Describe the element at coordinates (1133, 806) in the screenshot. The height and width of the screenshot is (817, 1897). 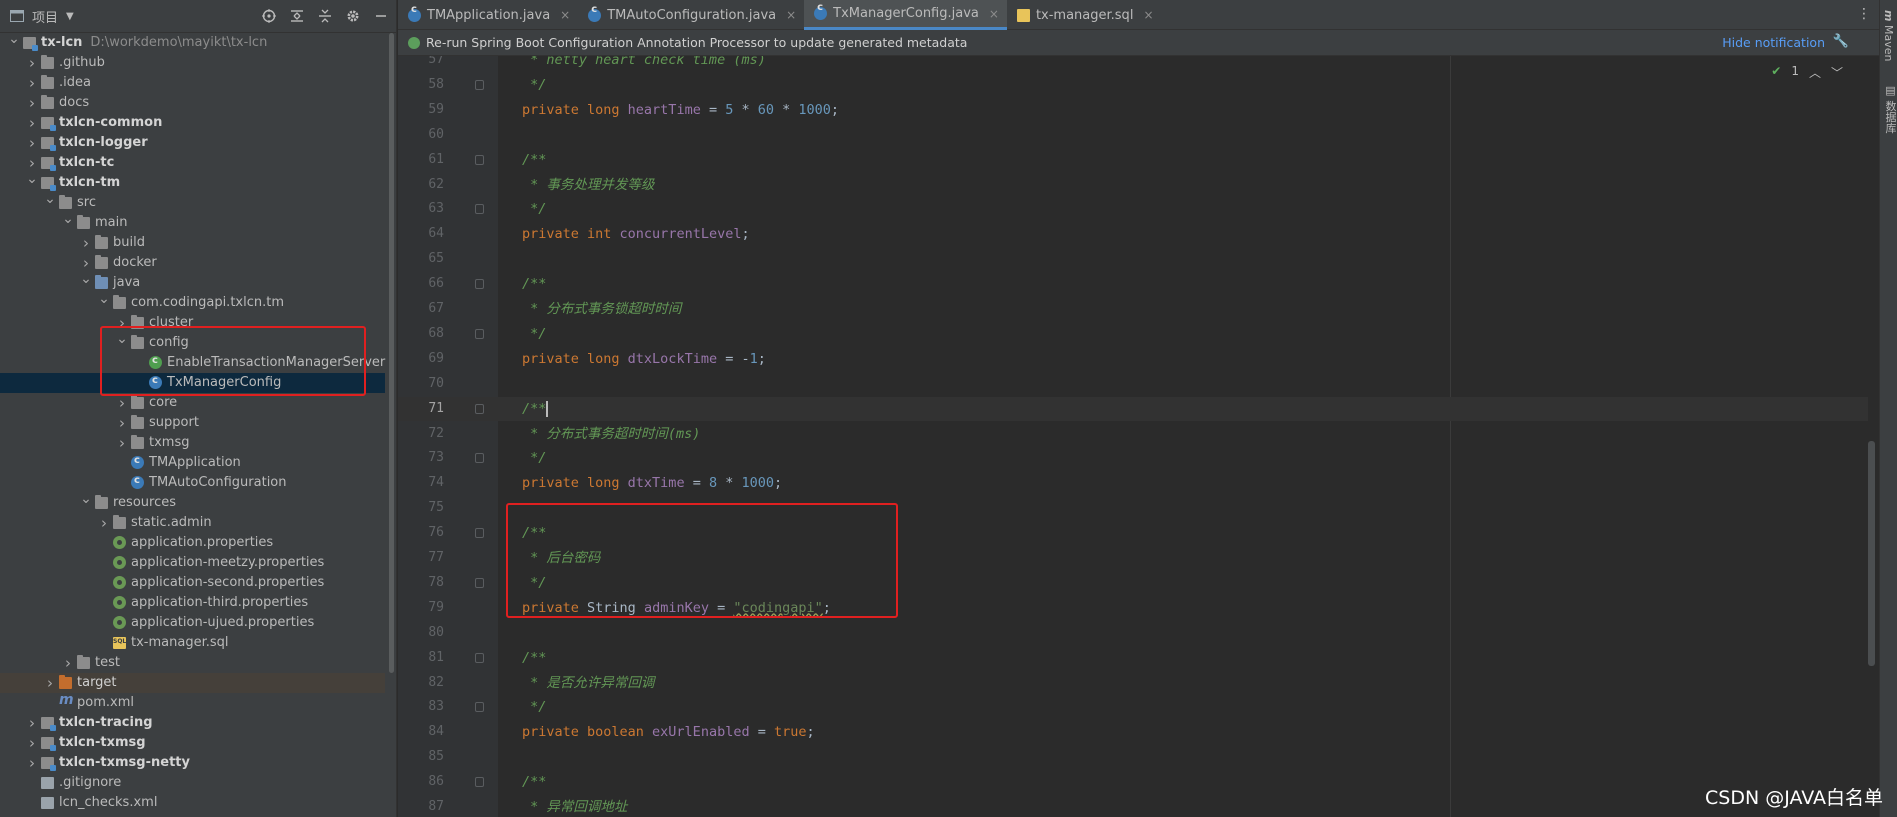
I see `code-line: 87 * 异常回调地址` at that location.